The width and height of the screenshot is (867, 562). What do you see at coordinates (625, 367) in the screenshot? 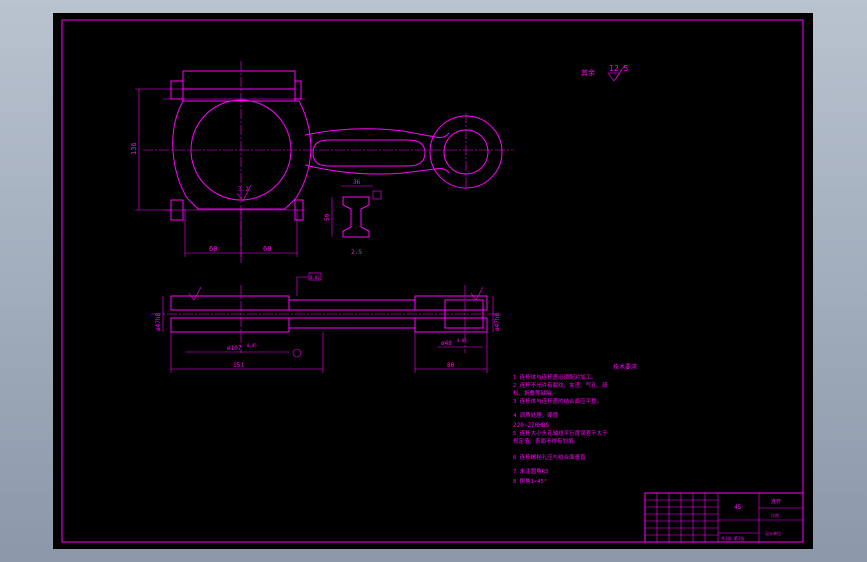
I see `requirements-title: 技术要求` at bounding box center [625, 367].